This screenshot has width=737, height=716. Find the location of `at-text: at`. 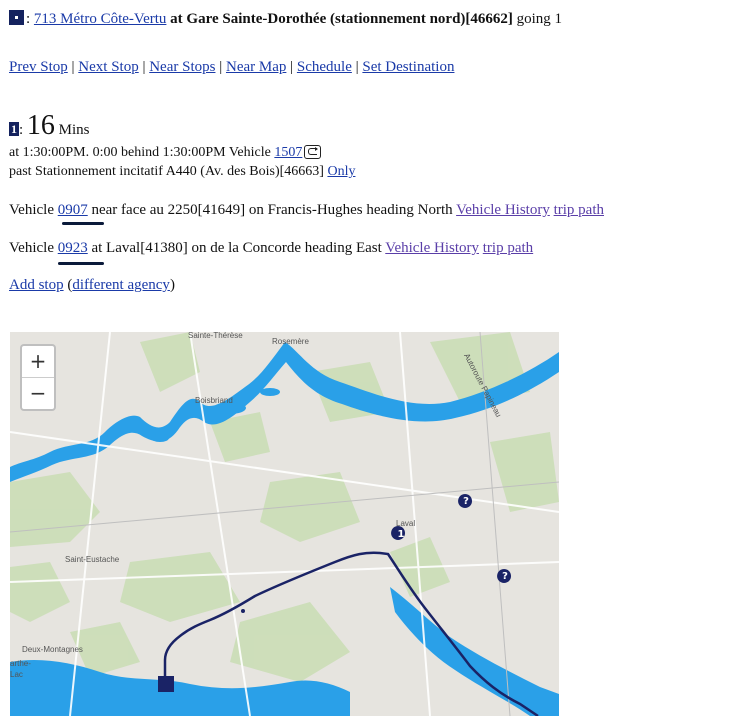

at-text: at is located at coordinates (176, 19).